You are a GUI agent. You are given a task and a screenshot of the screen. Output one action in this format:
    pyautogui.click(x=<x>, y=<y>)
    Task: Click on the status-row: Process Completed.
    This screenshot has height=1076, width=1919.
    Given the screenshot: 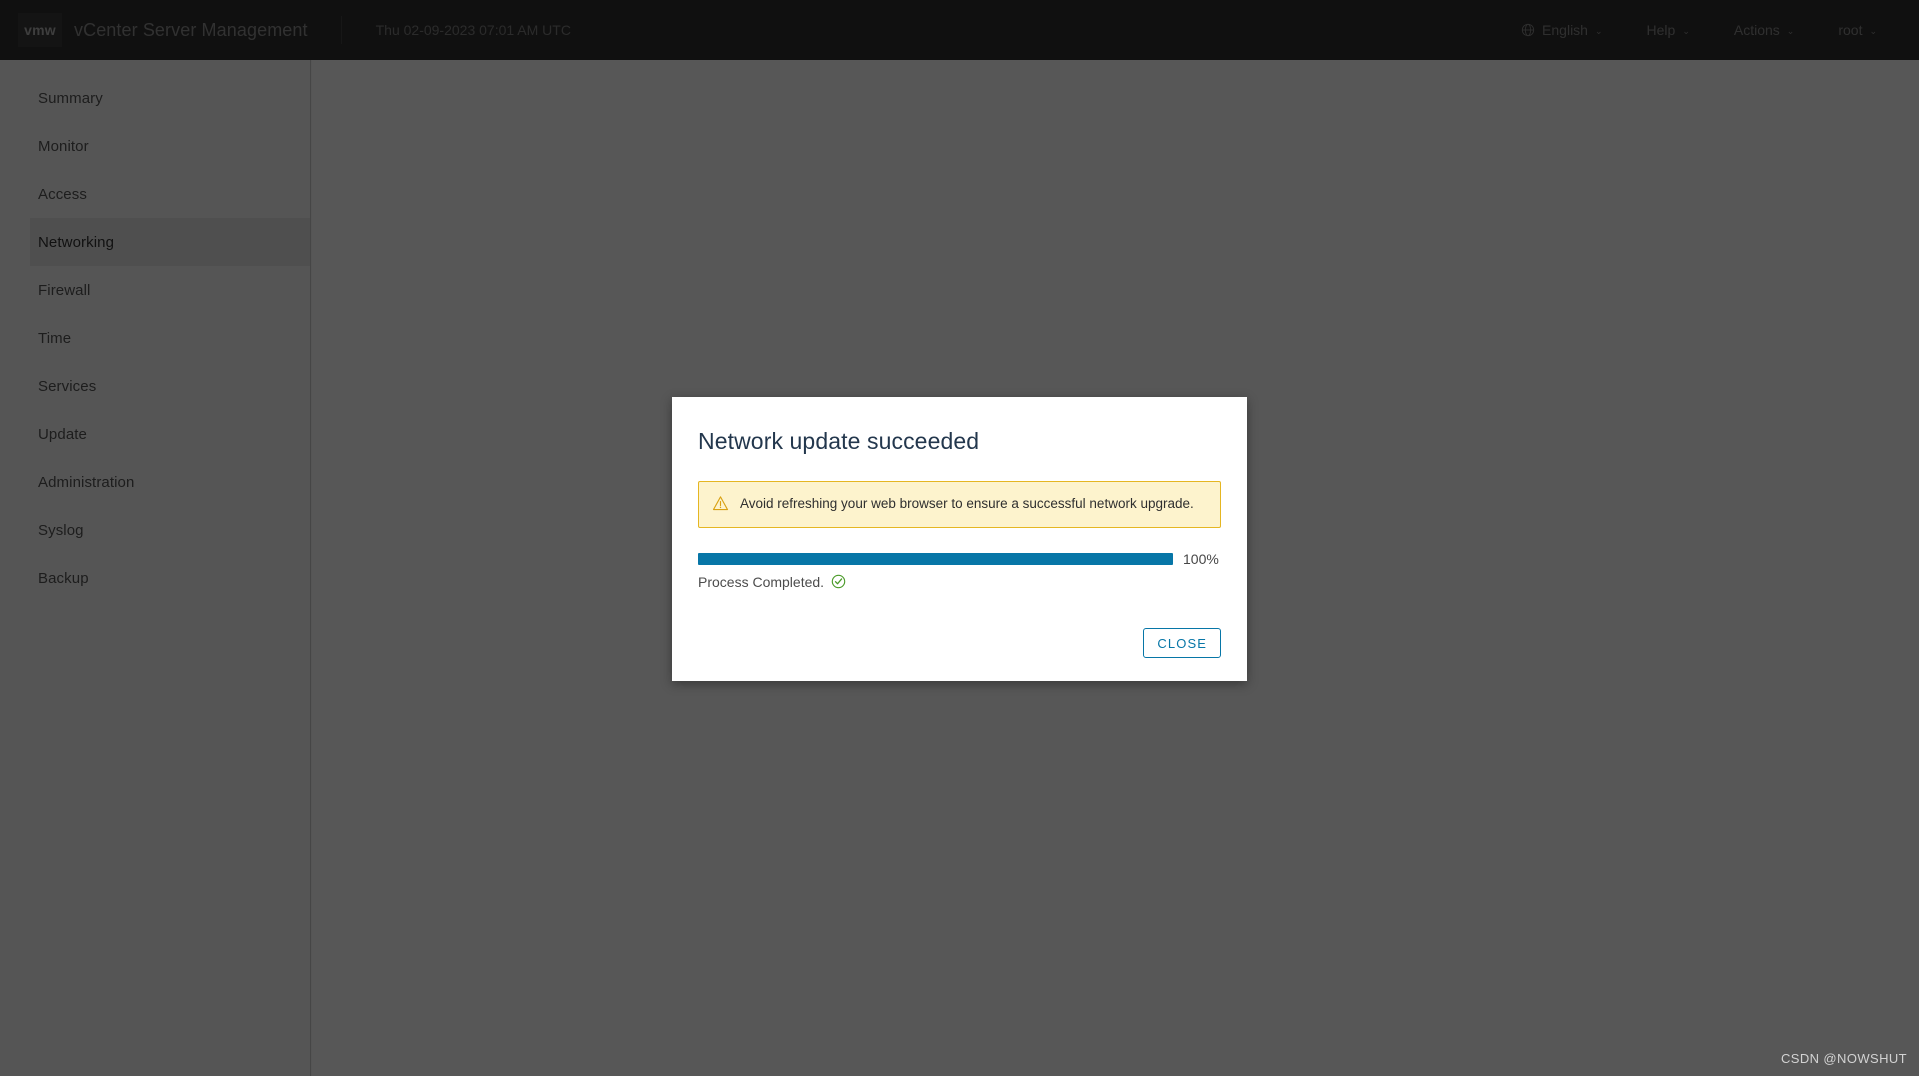 What is the action you would take?
    pyautogui.click(x=959, y=582)
    